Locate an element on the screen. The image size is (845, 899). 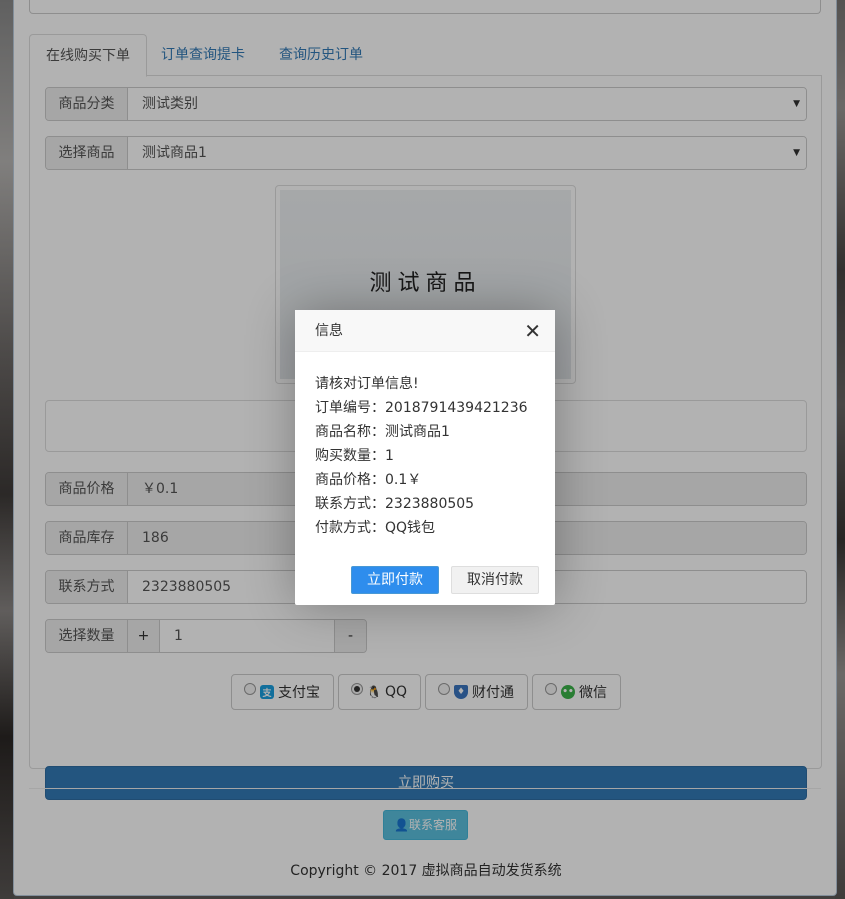
close-icon: ✕ is located at coordinates (532, 331).